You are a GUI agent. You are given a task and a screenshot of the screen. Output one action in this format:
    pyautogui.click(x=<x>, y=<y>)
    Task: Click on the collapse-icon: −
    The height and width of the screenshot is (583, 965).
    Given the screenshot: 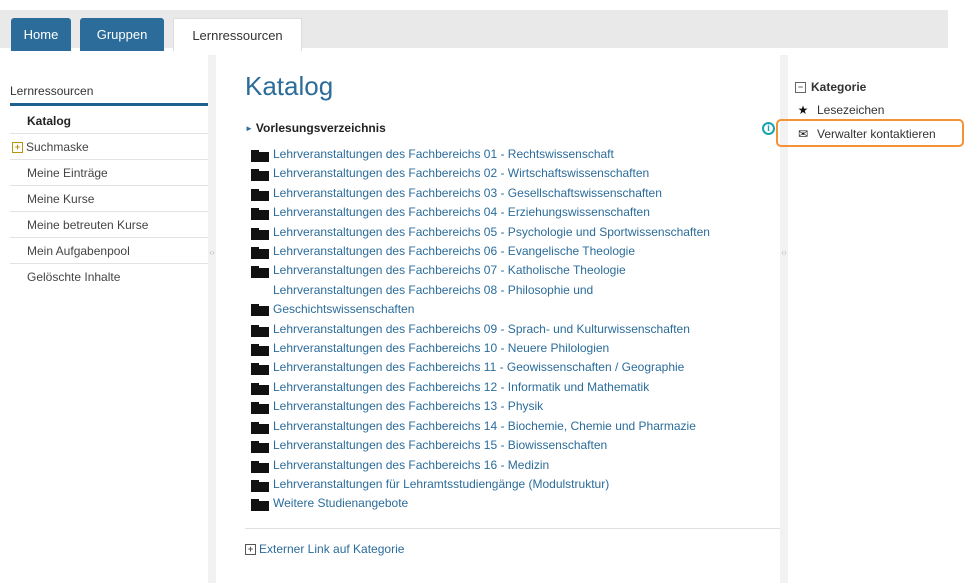 What is the action you would take?
    pyautogui.click(x=800, y=88)
    